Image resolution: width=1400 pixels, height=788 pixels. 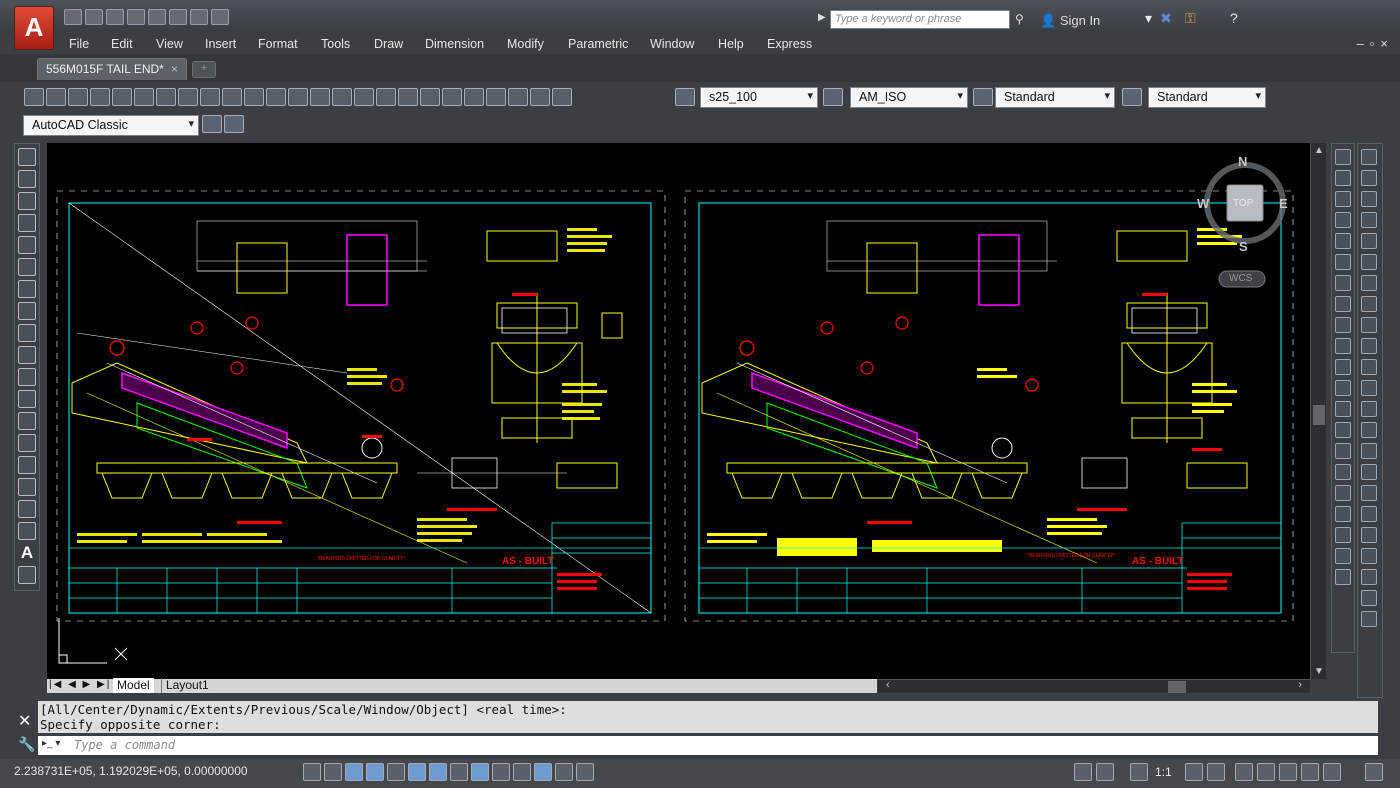 What do you see at coordinates (1343, 262) in the screenshot?
I see `jogged-icon` at bounding box center [1343, 262].